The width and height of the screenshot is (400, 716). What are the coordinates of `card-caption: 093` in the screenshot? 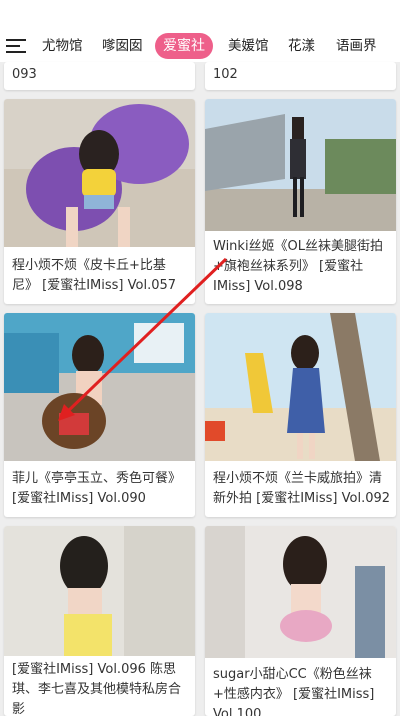 It's located at (24, 74).